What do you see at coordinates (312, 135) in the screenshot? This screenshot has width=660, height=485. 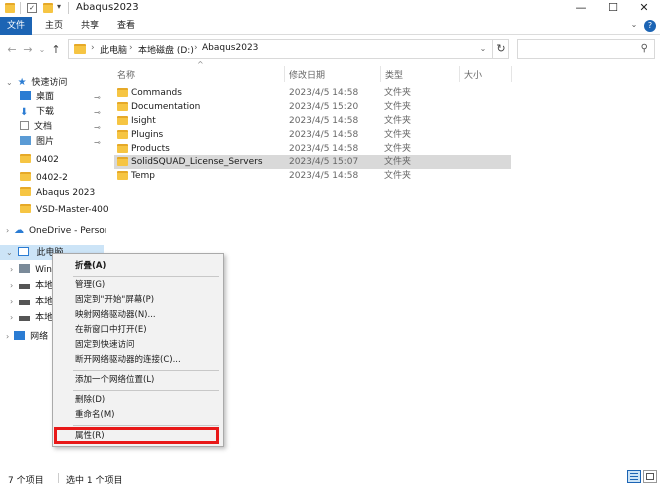 I see `file-row: Plugins 2023/4/5 14:58 文件夹` at bounding box center [312, 135].